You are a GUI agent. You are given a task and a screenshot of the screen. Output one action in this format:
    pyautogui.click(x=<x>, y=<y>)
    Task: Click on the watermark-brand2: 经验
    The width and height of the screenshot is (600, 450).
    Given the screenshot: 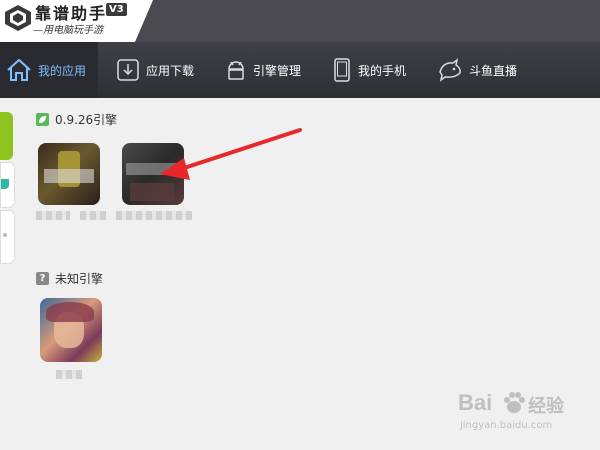 What is the action you would take?
    pyautogui.click(x=546, y=406)
    